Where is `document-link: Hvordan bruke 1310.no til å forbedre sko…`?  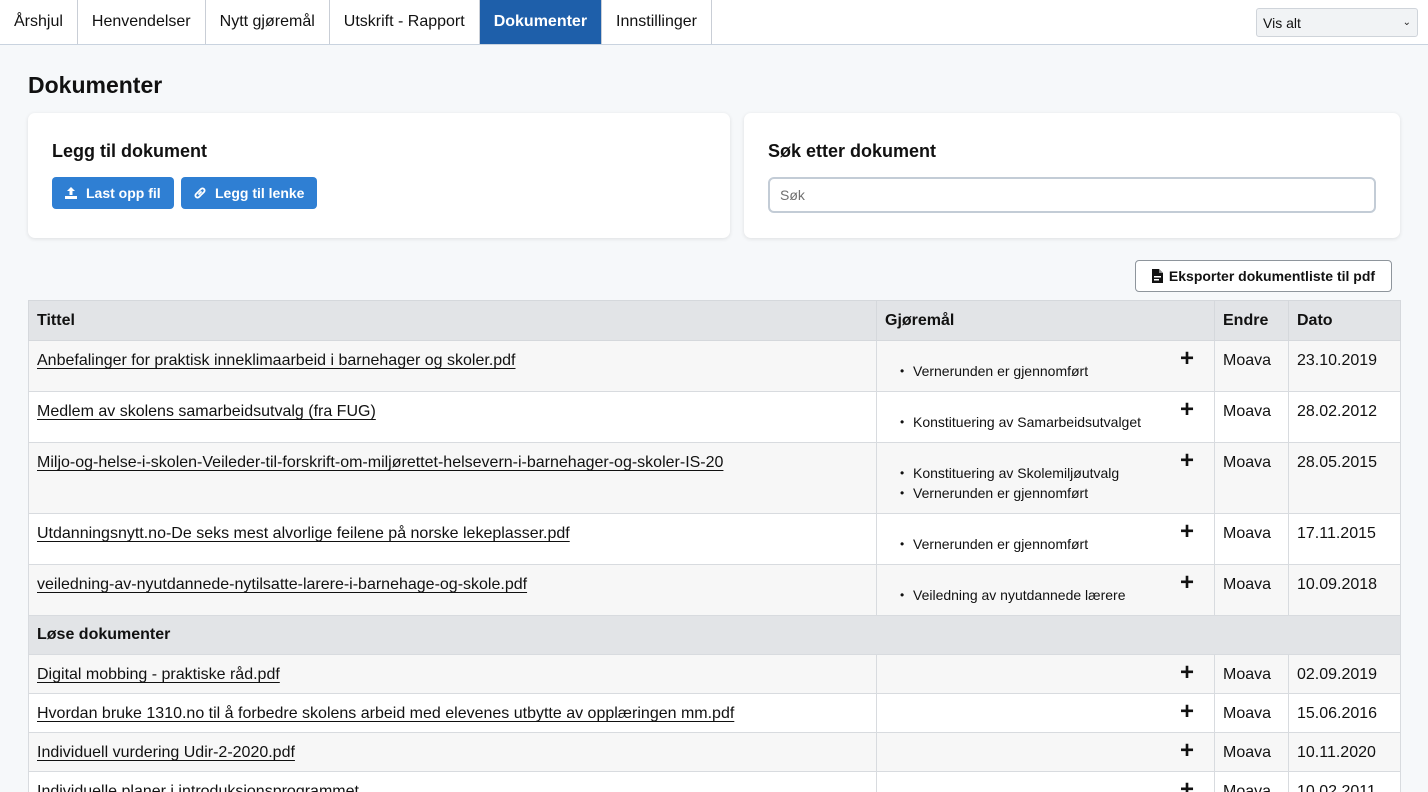
document-link: Hvordan bruke 1310.no til å forbedre sko… is located at coordinates (385, 713).